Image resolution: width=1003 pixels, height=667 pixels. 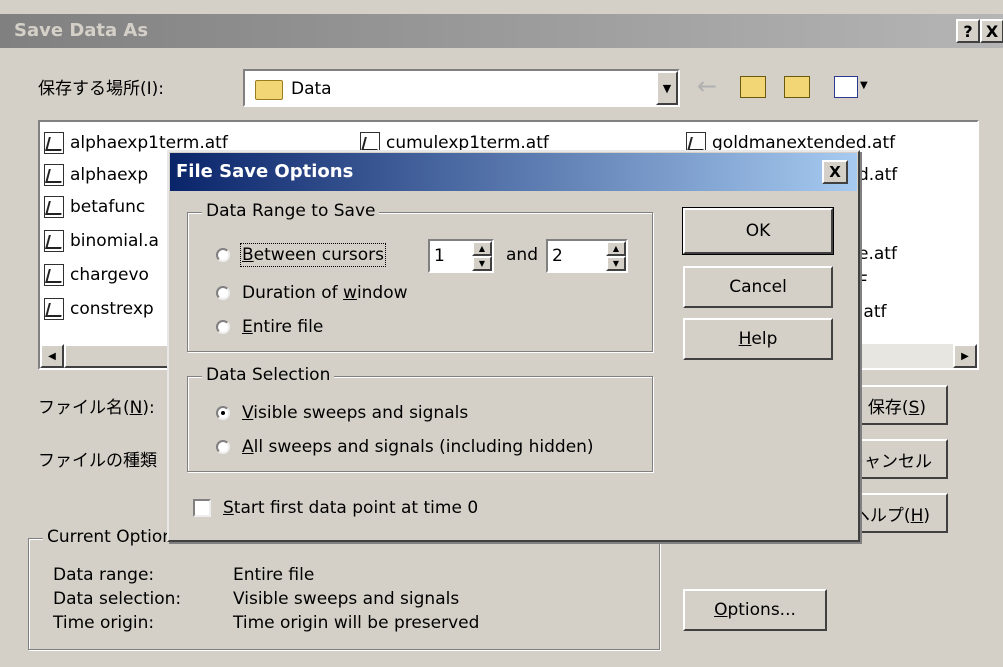 I want to click on arrow-left-icon: ◀, so click(x=52, y=356).